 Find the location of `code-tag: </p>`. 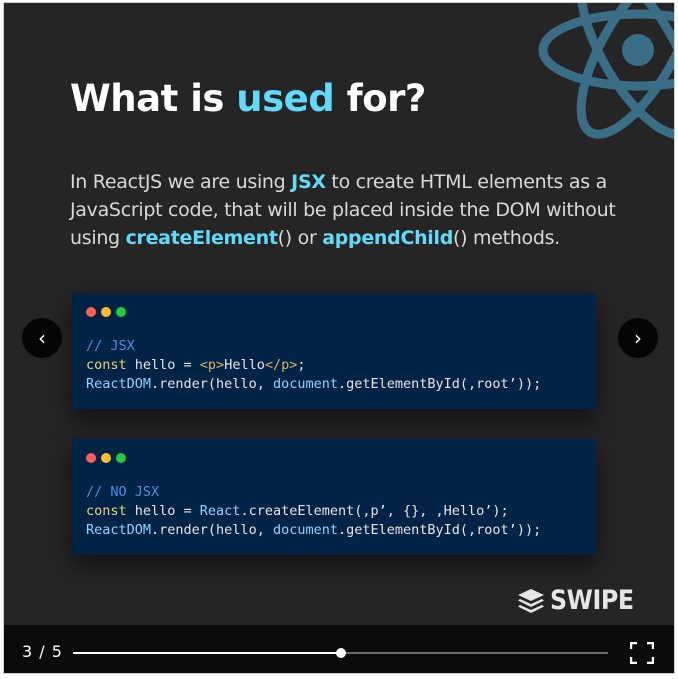

code-tag: </p> is located at coordinates (281, 365).